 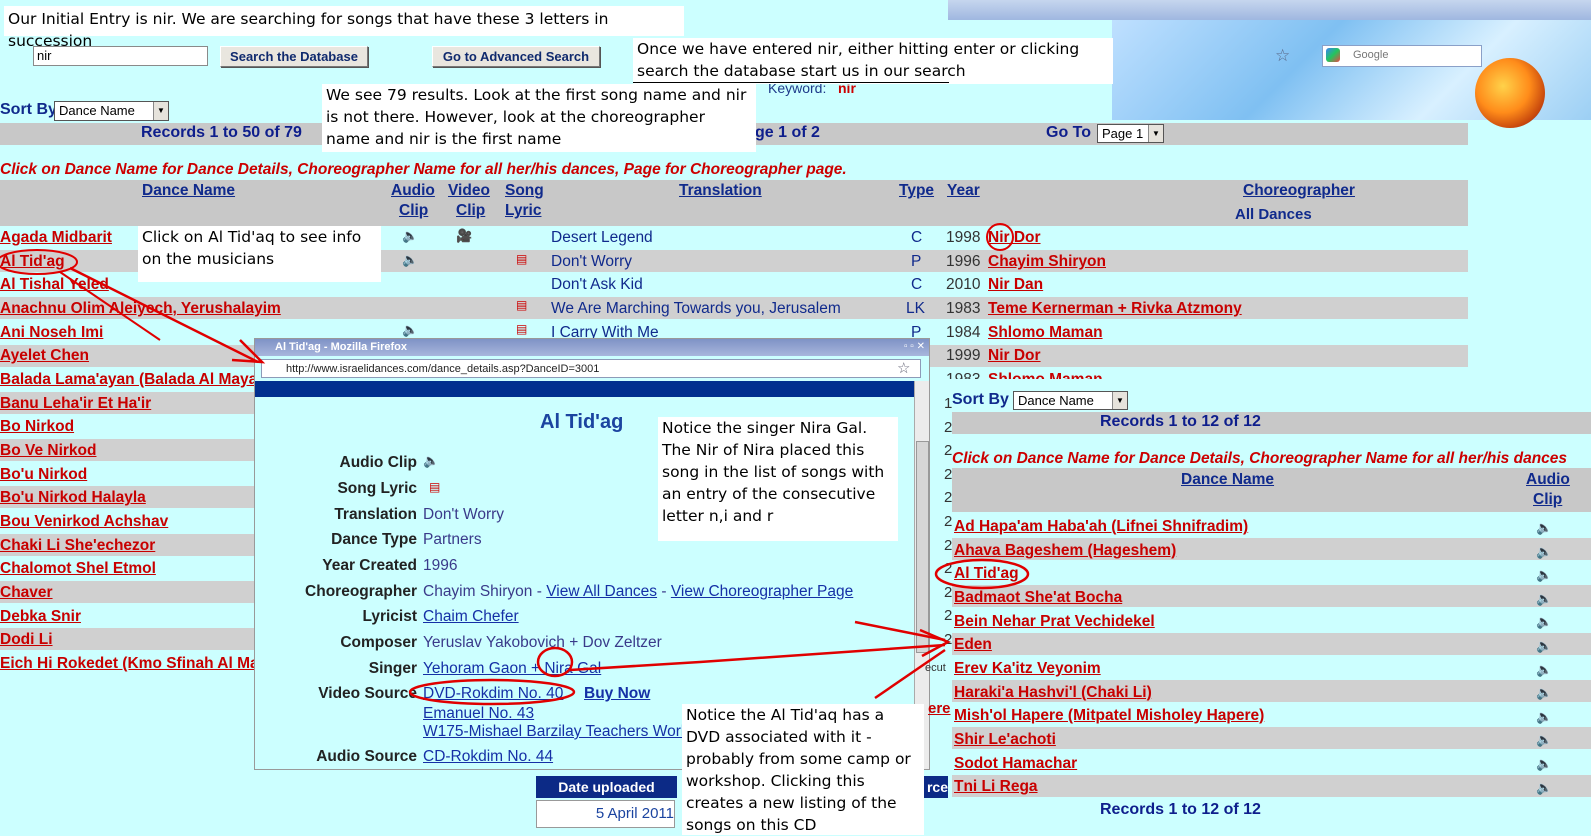 I want to click on view-all-dances-link: View All Dances, so click(x=601, y=591).